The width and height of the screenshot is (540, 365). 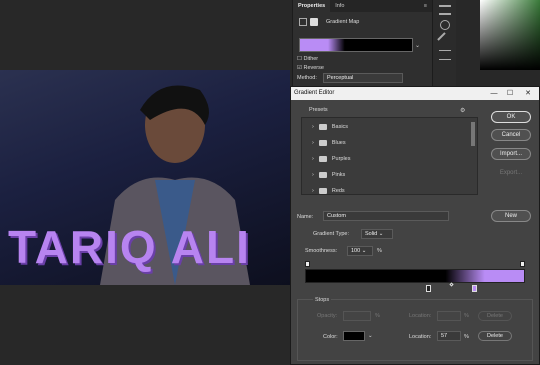 What do you see at coordinates (339, 6) in the screenshot?
I see `tab-info: Info` at bounding box center [339, 6].